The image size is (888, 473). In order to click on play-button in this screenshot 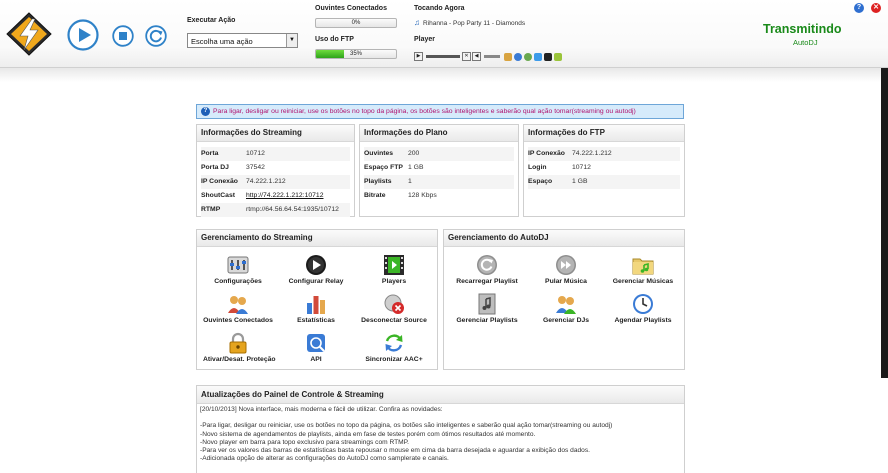, I will do `click(83, 35)`.